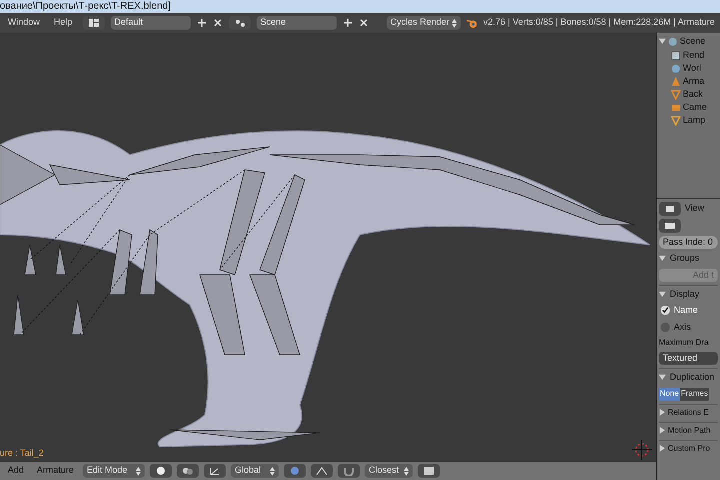 Image resolution: width=720 pixels, height=480 pixels. I want to click on outliner-item: Scene, so click(693, 41).